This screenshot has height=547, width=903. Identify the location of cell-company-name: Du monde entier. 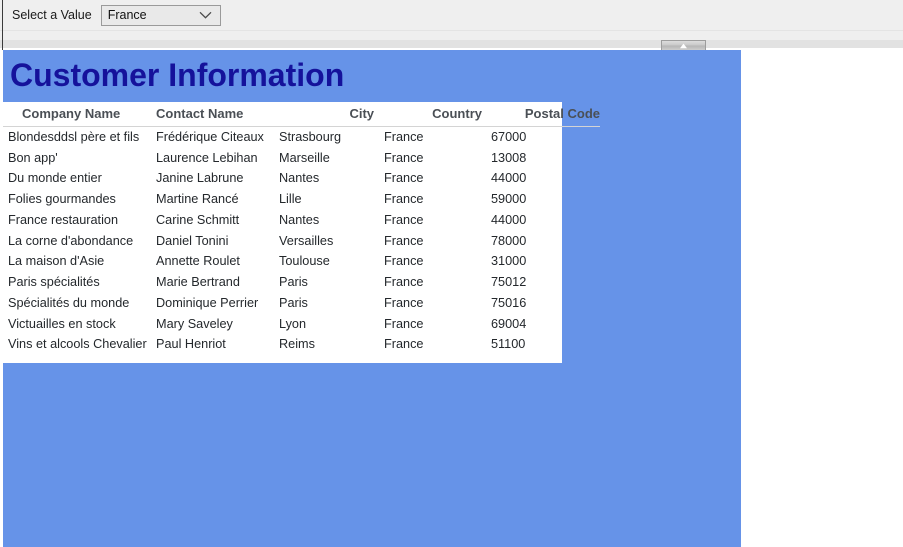
(55, 178).